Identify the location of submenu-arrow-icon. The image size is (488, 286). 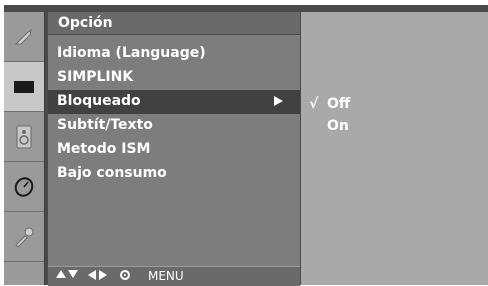
(278, 101).